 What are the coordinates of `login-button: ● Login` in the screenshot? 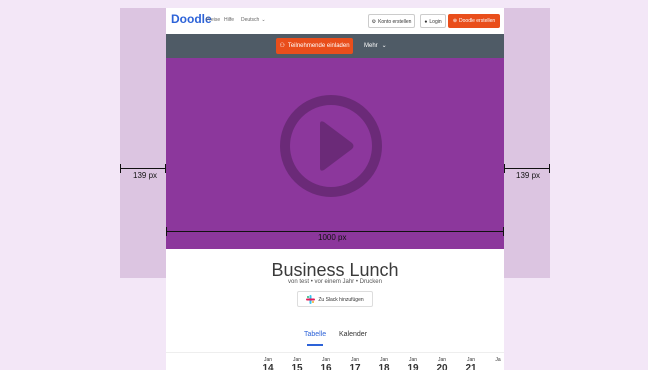 It's located at (433, 21).